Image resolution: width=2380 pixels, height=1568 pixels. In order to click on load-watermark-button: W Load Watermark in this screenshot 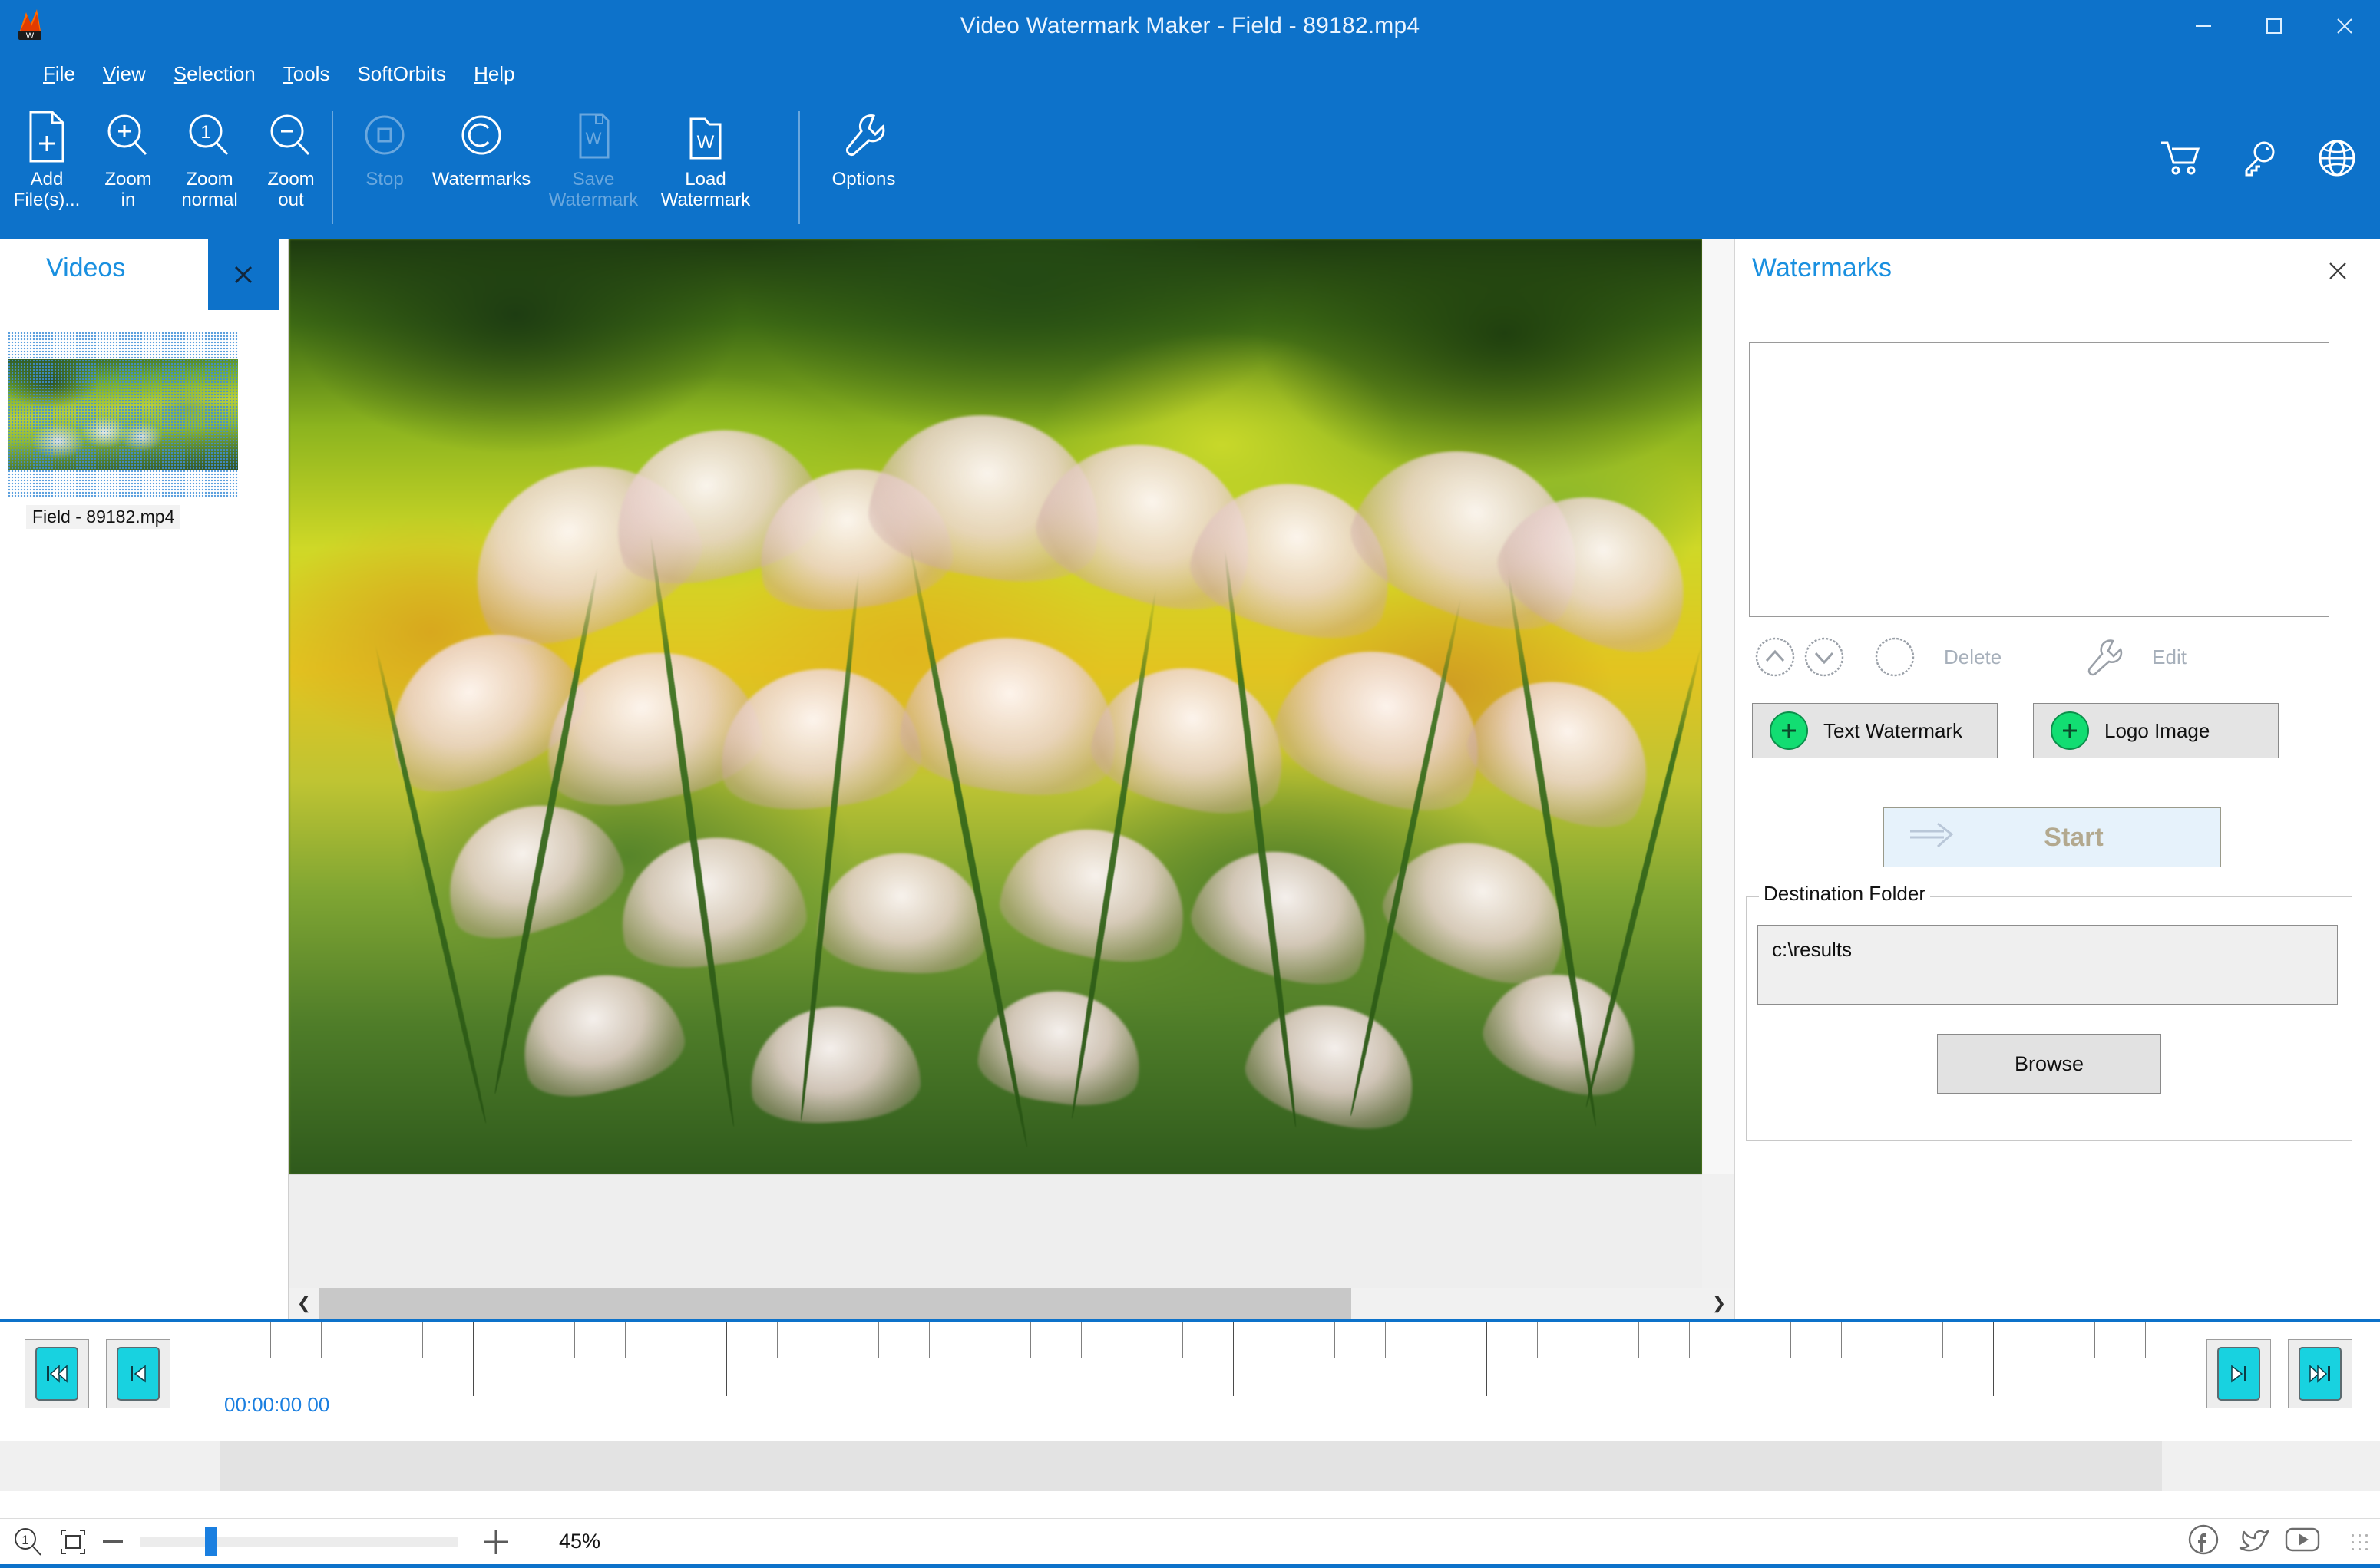, I will do `click(706, 152)`.